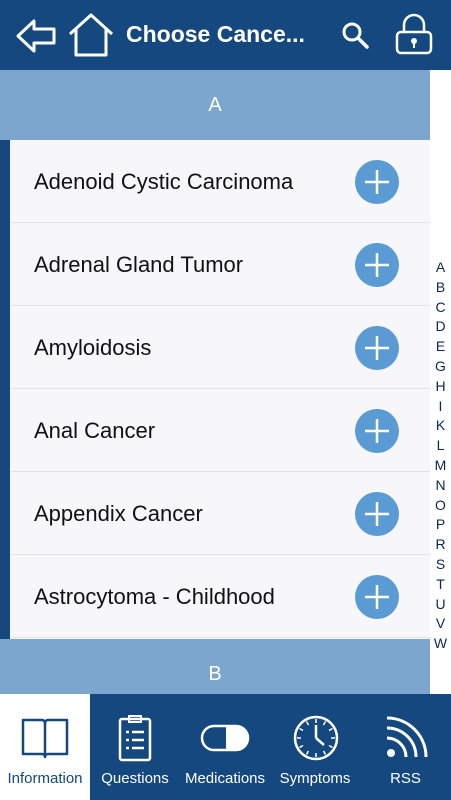  Describe the element at coordinates (220, 513) in the screenshot. I see `list-item: Appendix Cancer` at that location.